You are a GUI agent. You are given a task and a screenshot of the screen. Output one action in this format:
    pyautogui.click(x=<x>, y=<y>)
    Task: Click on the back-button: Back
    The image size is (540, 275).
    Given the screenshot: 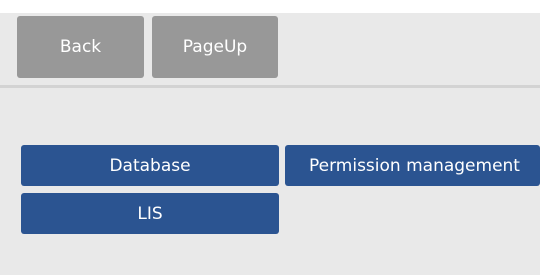 What is the action you would take?
    pyautogui.click(x=80, y=47)
    